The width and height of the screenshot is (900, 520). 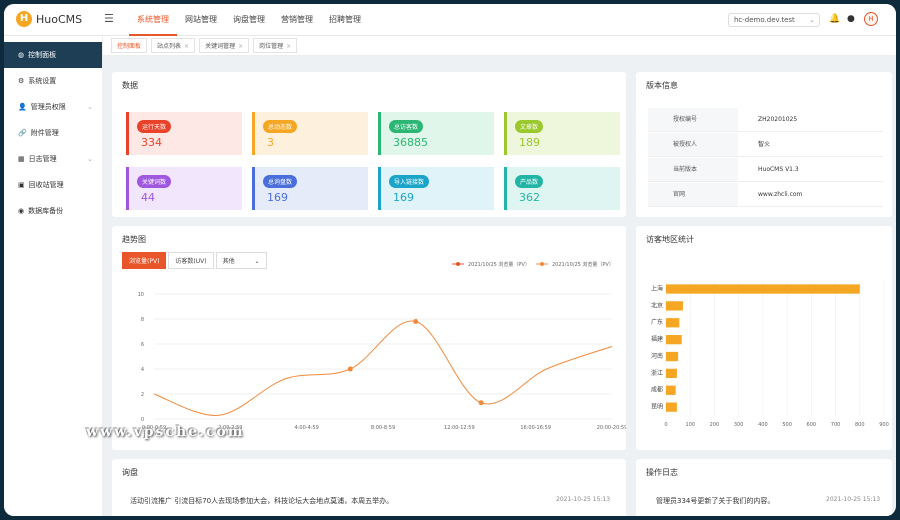 I want to click on y-tick-label: 10, so click(x=141, y=295).